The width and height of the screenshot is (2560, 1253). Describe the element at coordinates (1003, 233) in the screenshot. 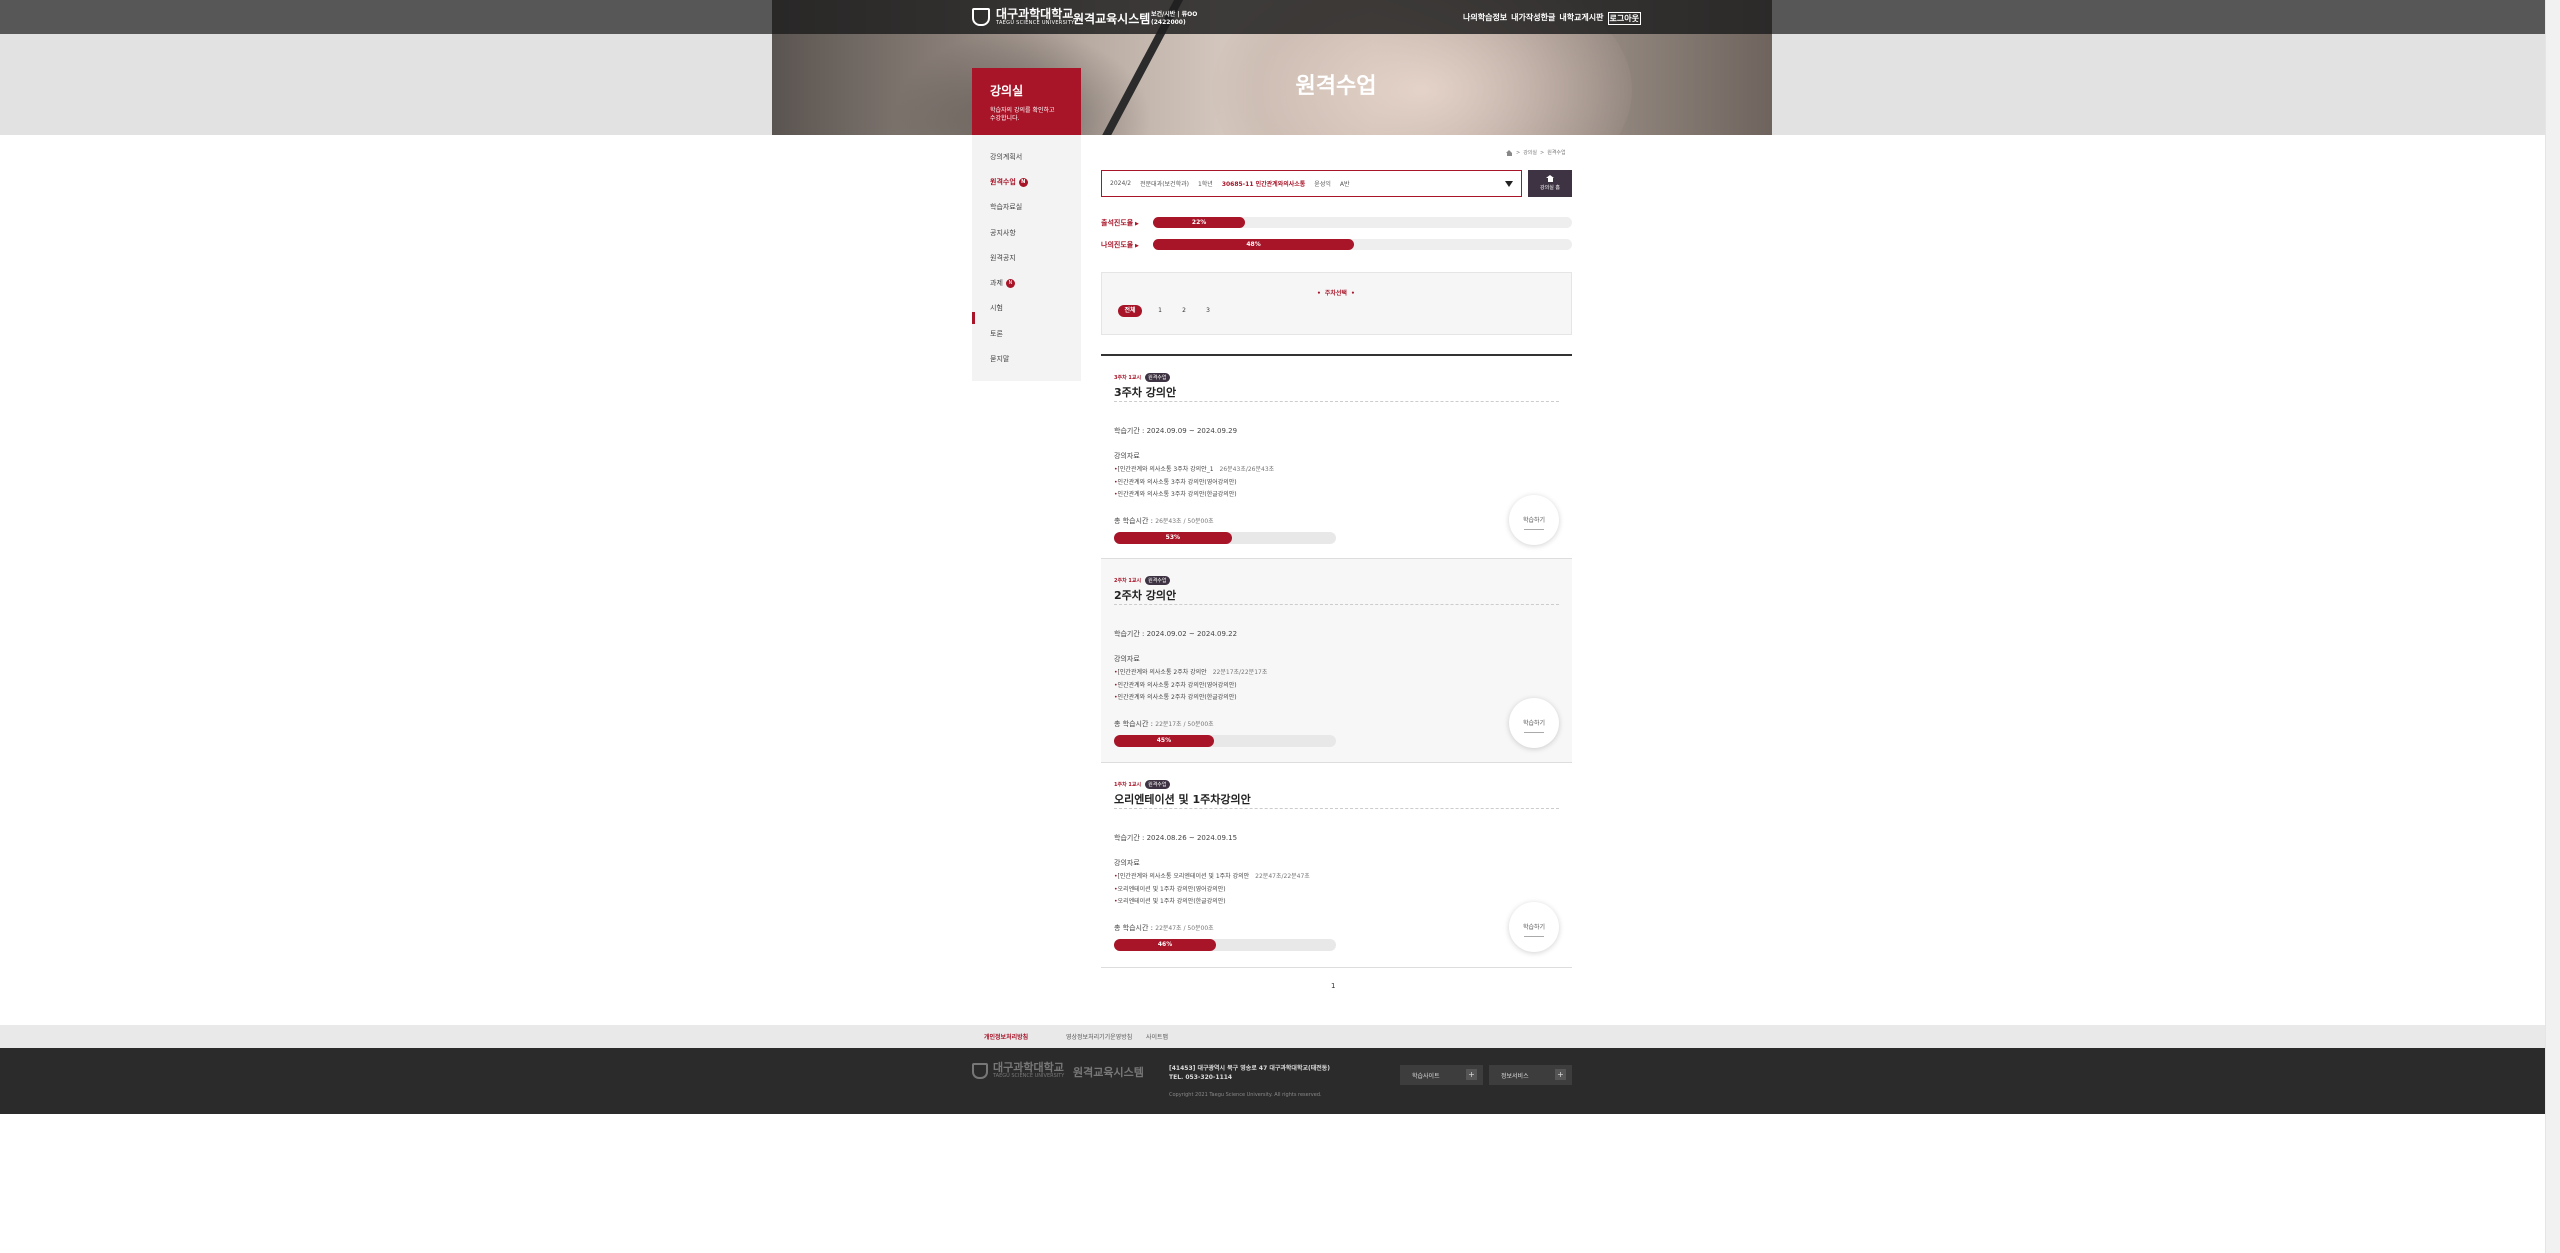

I see `sidebar-item-notices: 공지사항` at that location.